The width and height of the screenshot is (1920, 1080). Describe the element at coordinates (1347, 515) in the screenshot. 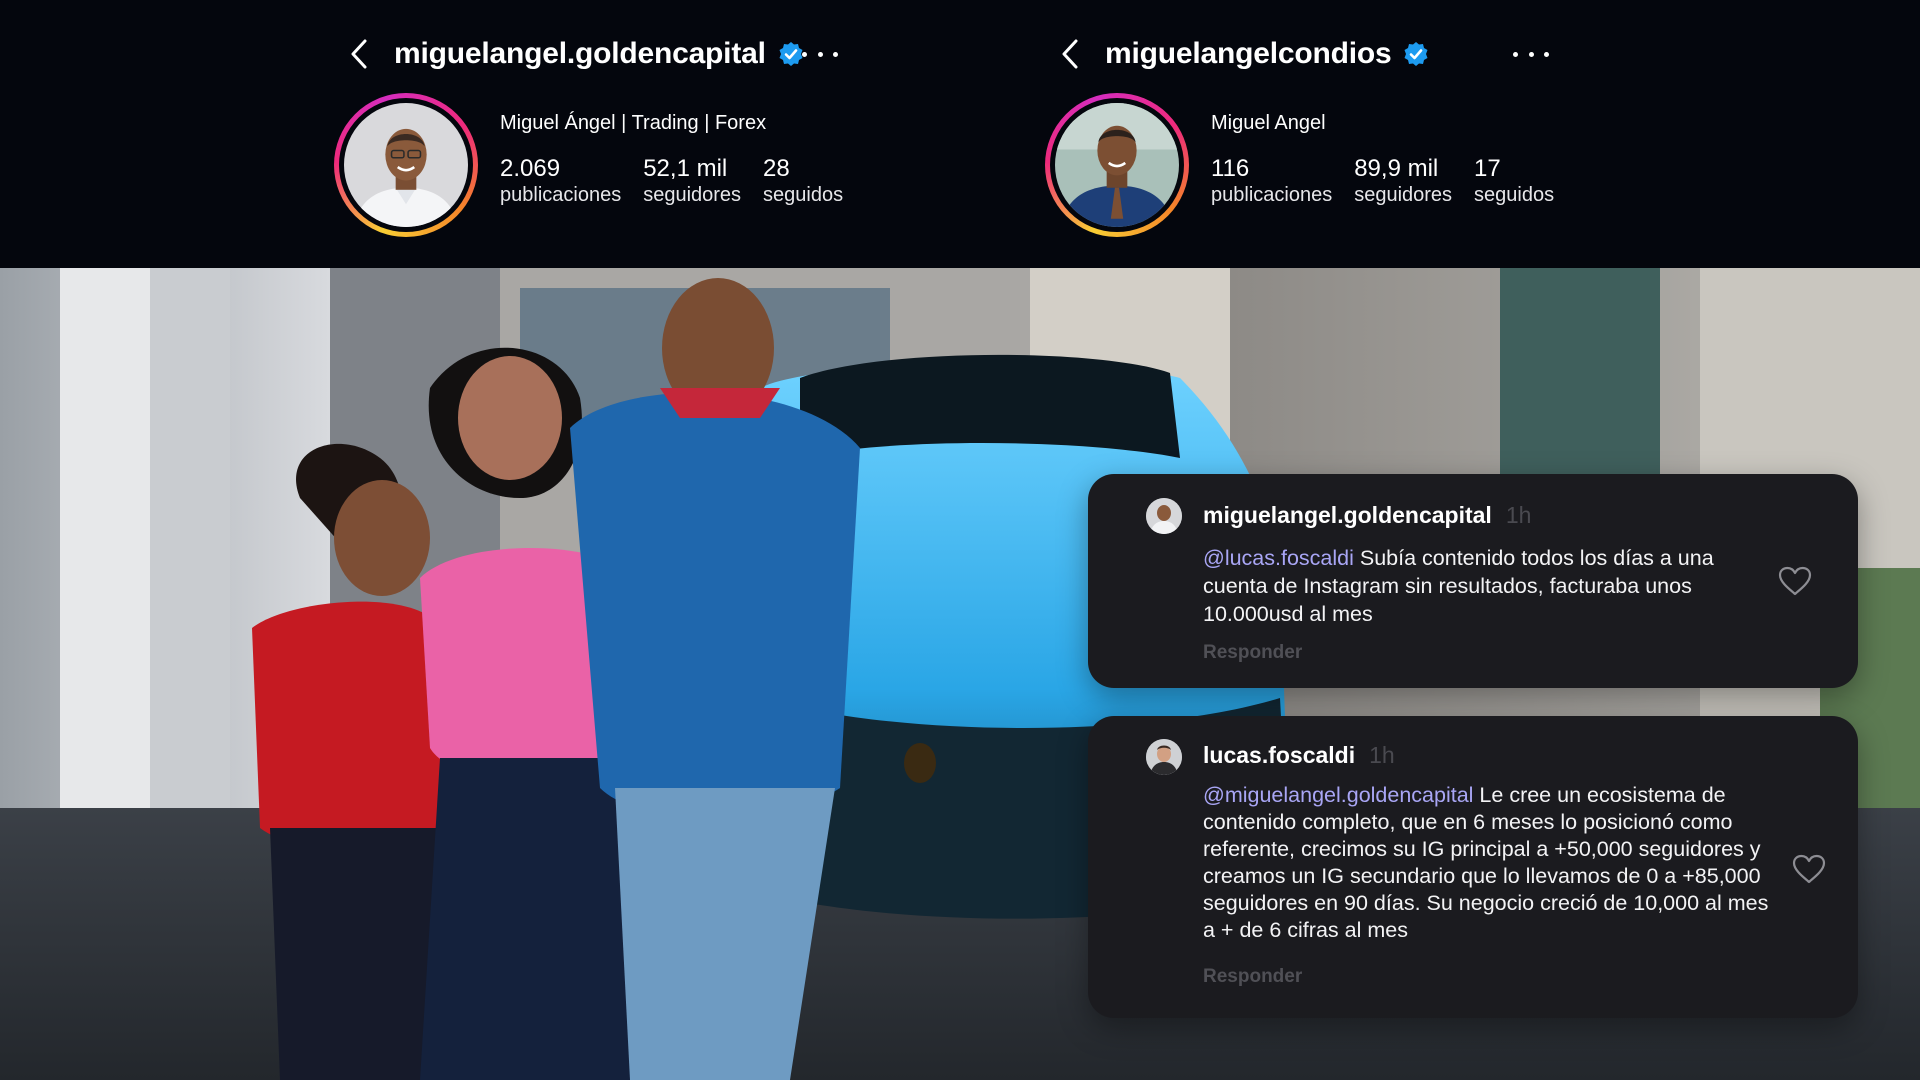

I see `comment-username-text: miguelangel.goldencapital` at that location.